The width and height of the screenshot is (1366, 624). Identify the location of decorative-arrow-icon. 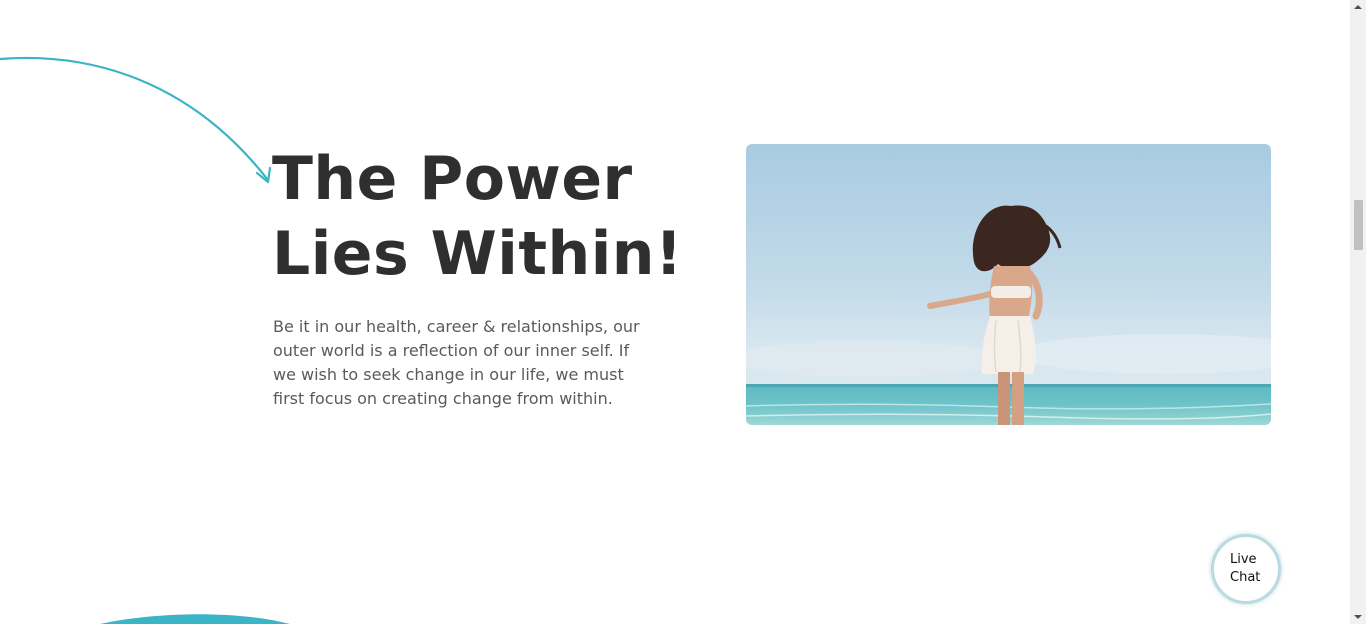
(136, 120).